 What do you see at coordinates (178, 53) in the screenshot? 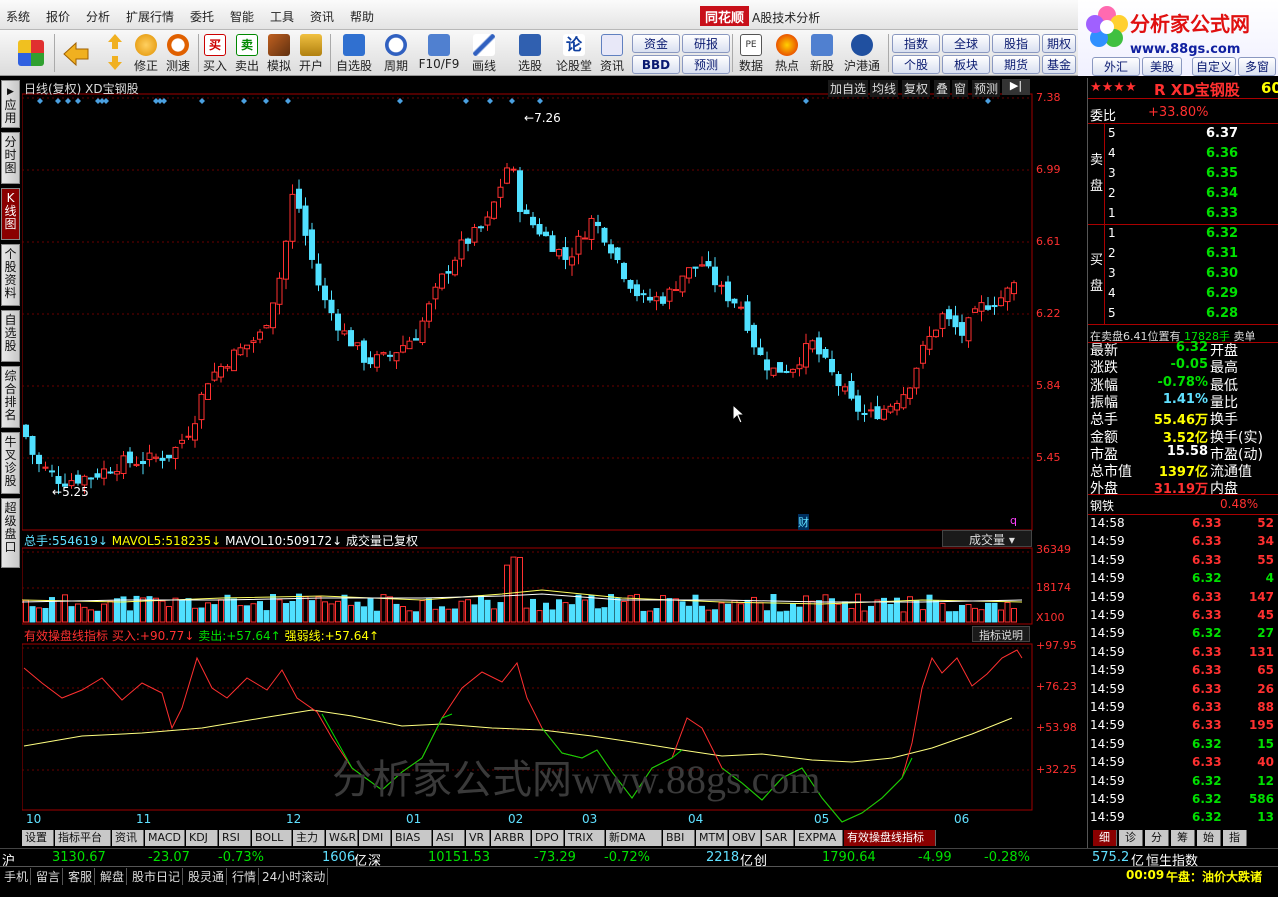
I see `speed-test-button: 测速` at bounding box center [178, 53].